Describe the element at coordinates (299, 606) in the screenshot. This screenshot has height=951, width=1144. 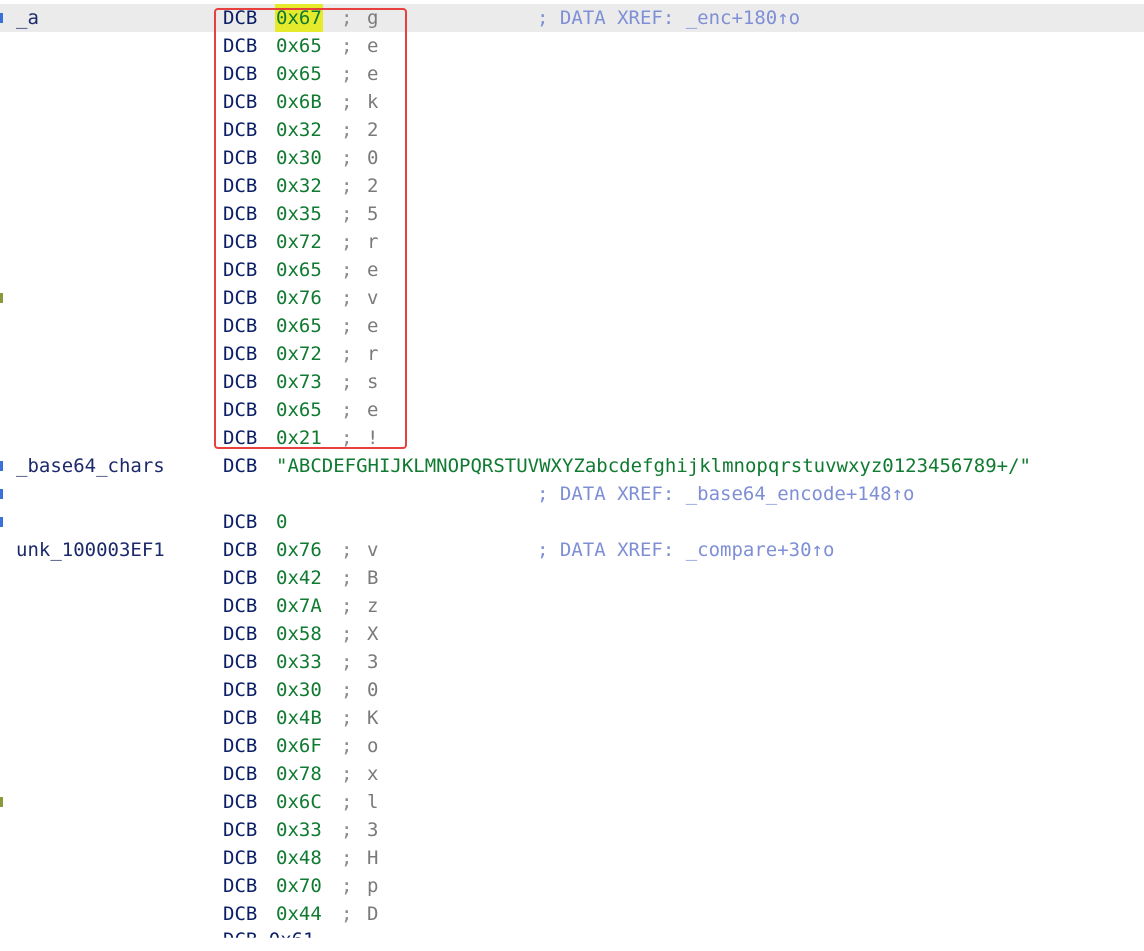
I see `byte-operand: 0x7A` at that location.